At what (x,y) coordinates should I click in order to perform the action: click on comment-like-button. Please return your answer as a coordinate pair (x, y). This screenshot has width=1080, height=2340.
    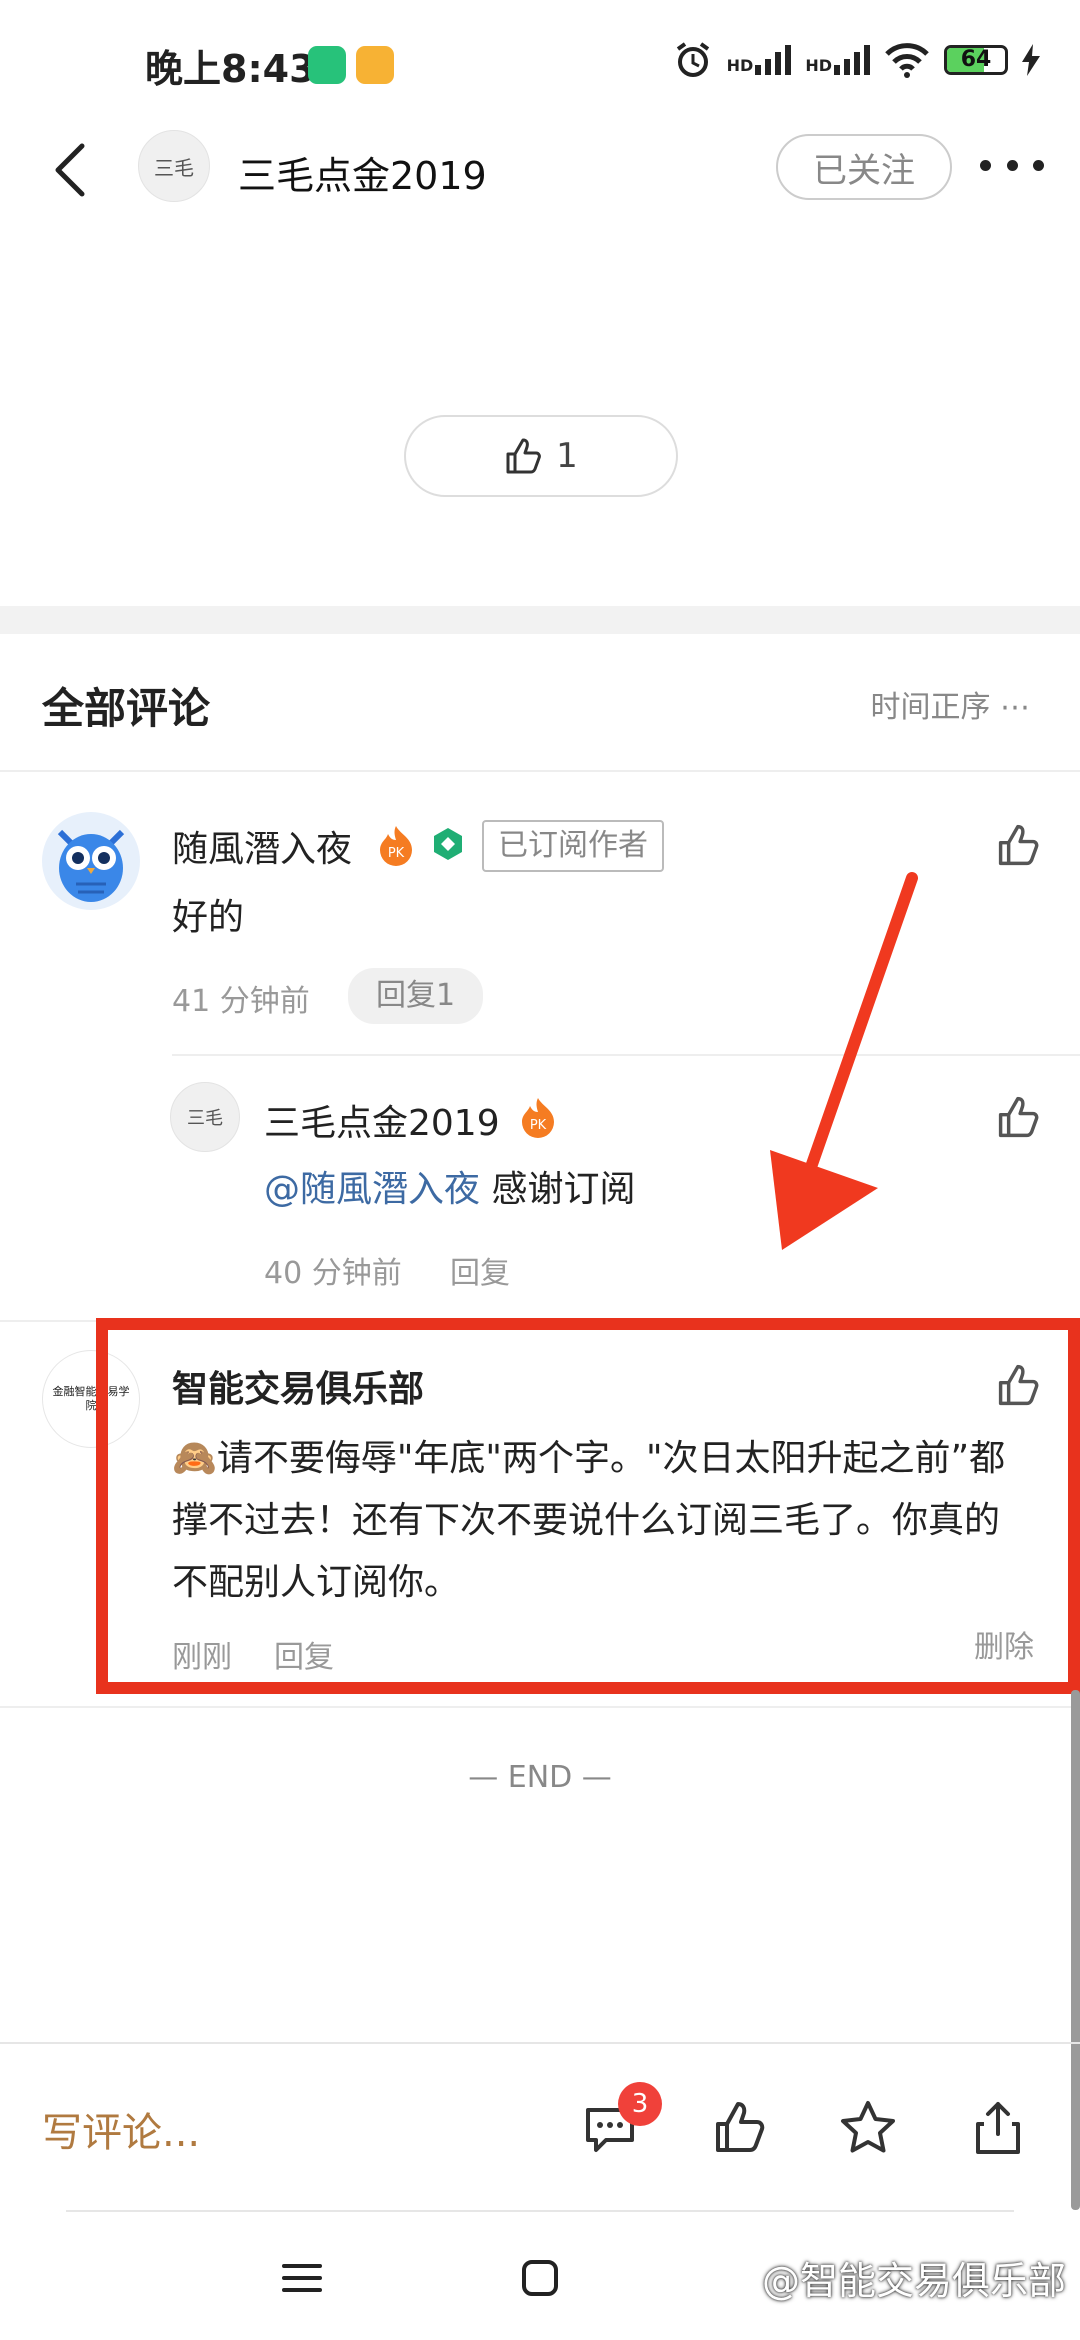
    Looking at the image, I should click on (1019, 847).